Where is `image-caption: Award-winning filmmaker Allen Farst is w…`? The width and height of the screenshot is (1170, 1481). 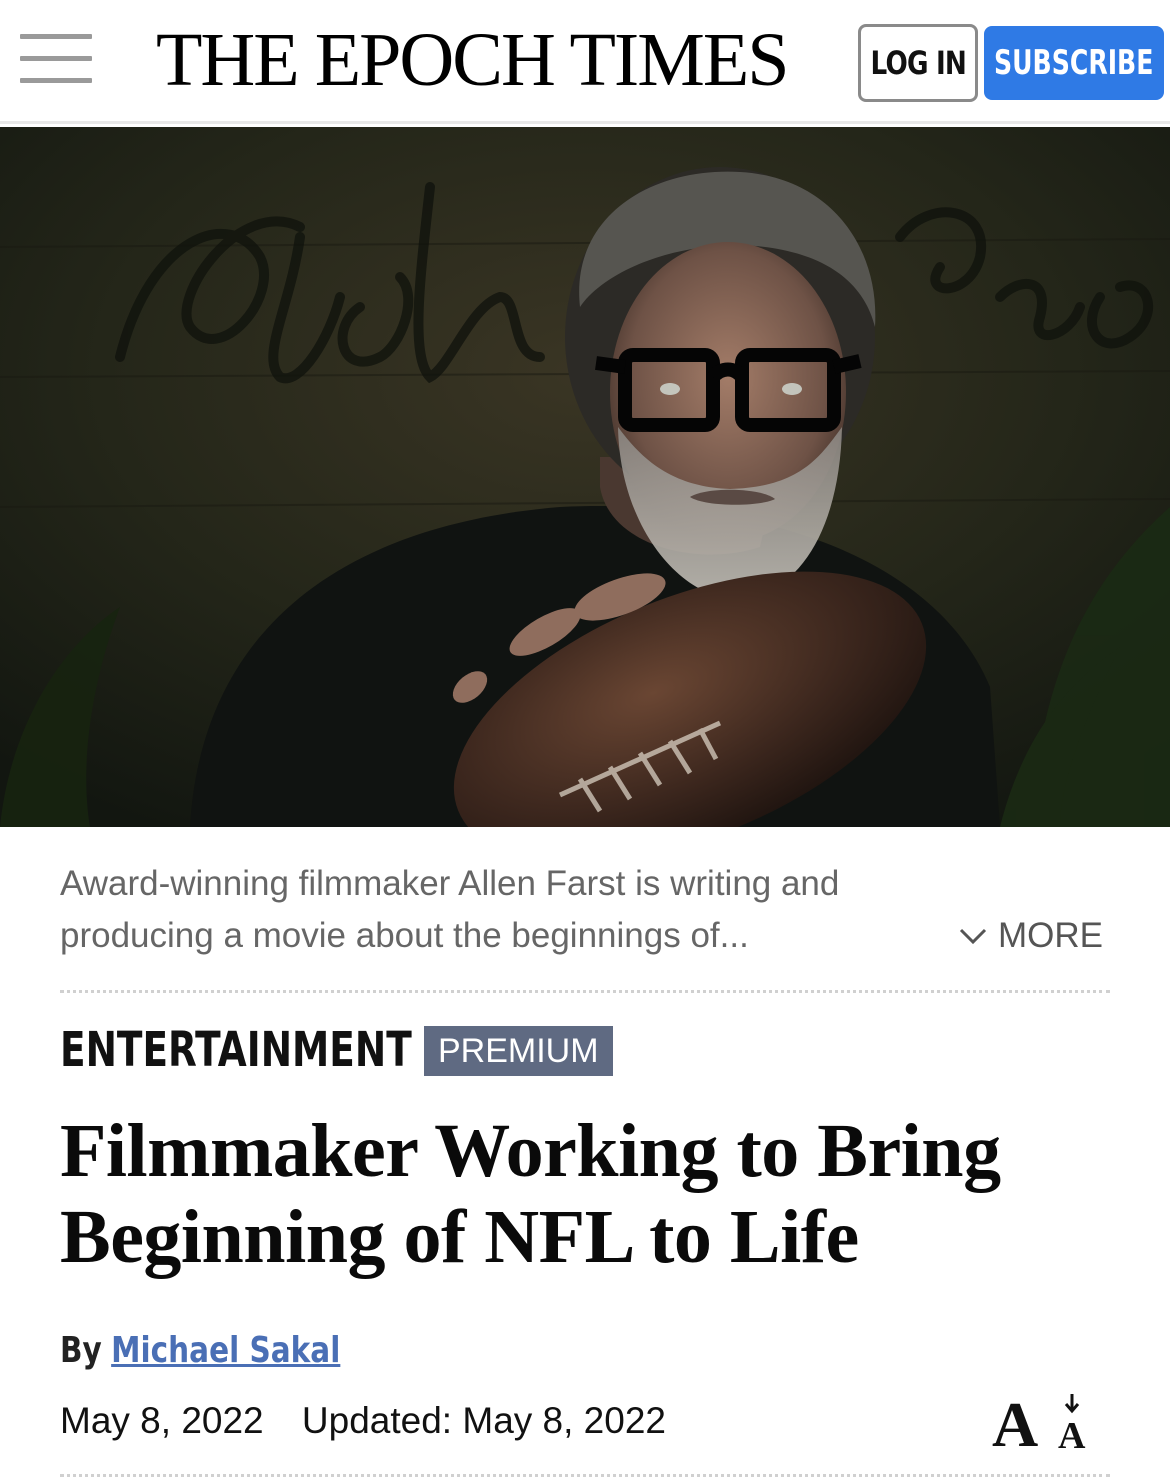
image-caption: Award-winning filmmaker Allen Farst is w… is located at coordinates (450, 909).